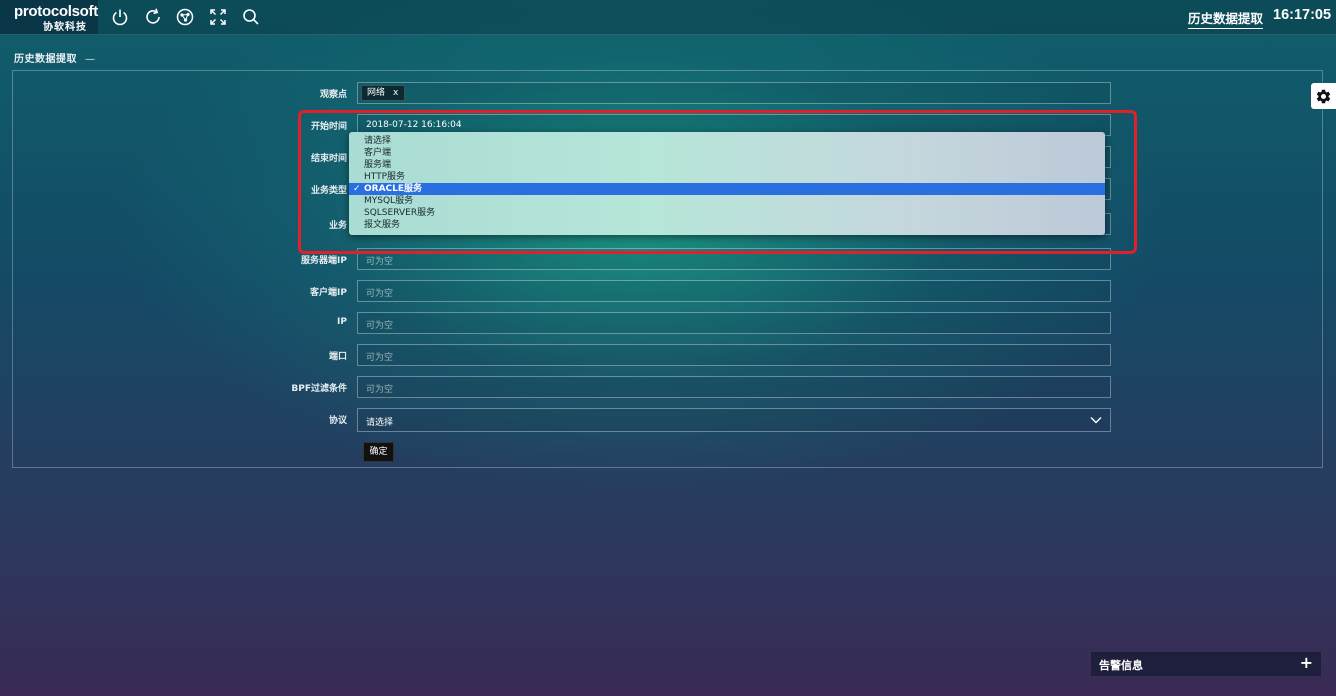 This screenshot has height=696, width=1336. Describe the element at coordinates (328, 293) in the screenshot. I see `client-ip-label: 客户端IP` at that location.